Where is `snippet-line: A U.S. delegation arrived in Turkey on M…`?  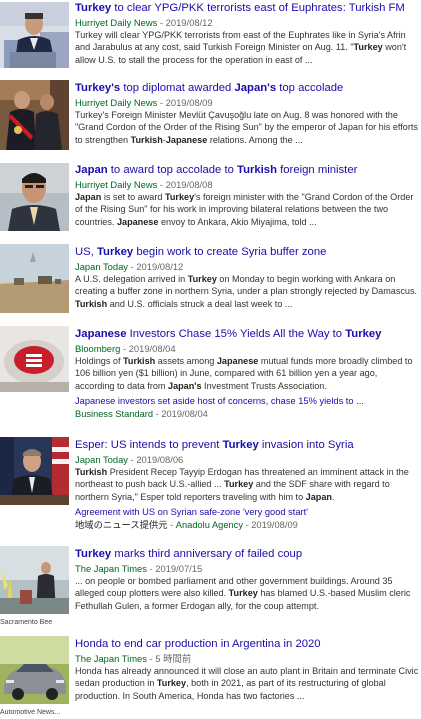
snippet-line: A U.S. delegation arrived in Turkey on M… is located at coordinates (247, 279).